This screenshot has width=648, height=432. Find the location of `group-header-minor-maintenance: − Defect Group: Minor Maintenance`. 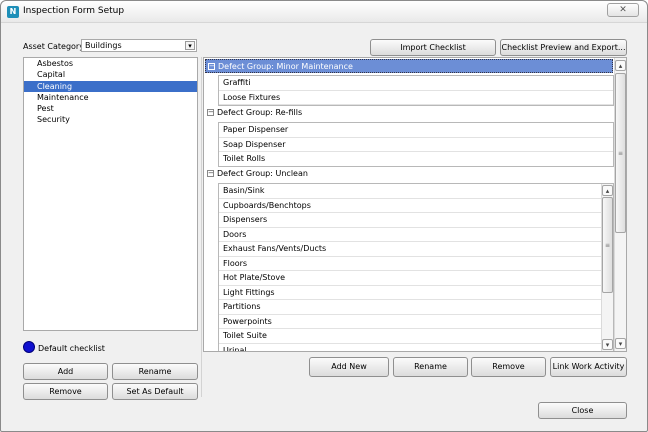

group-header-minor-maintenance: − Defect Group: Minor Maintenance is located at coordinates (409, 66).